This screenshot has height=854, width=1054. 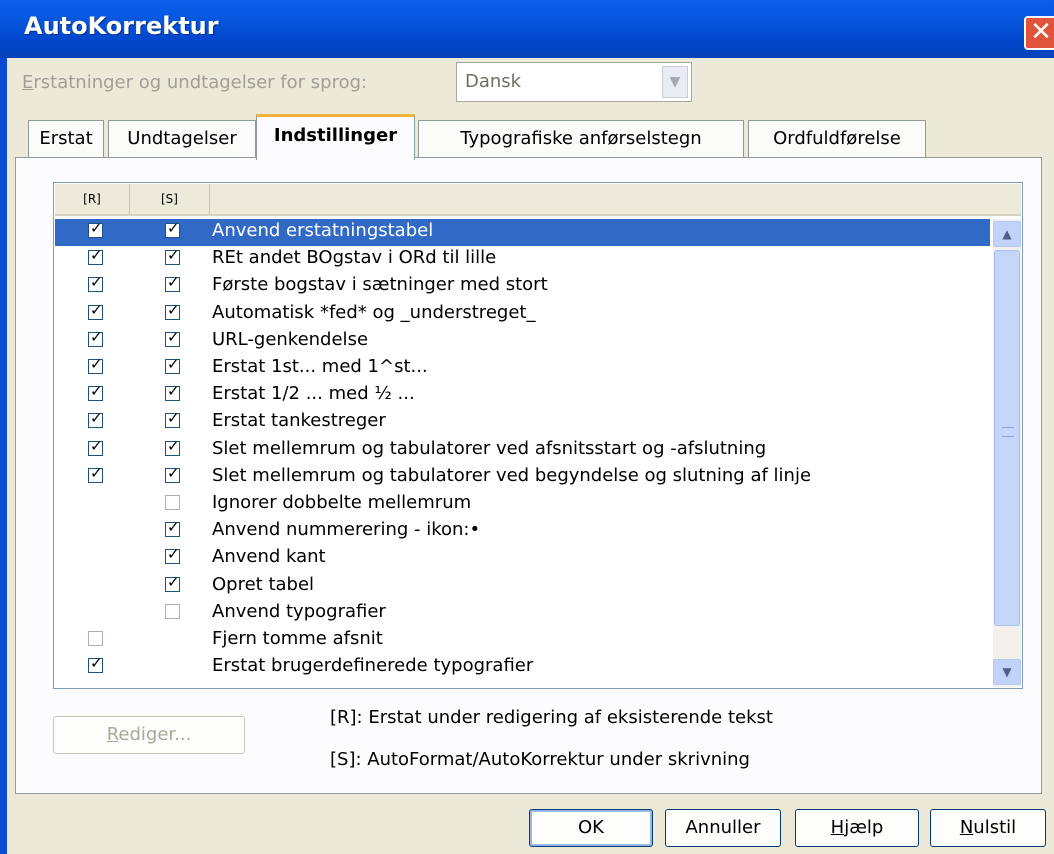 I want to click on column-header-option, so click(x=615, y=199).